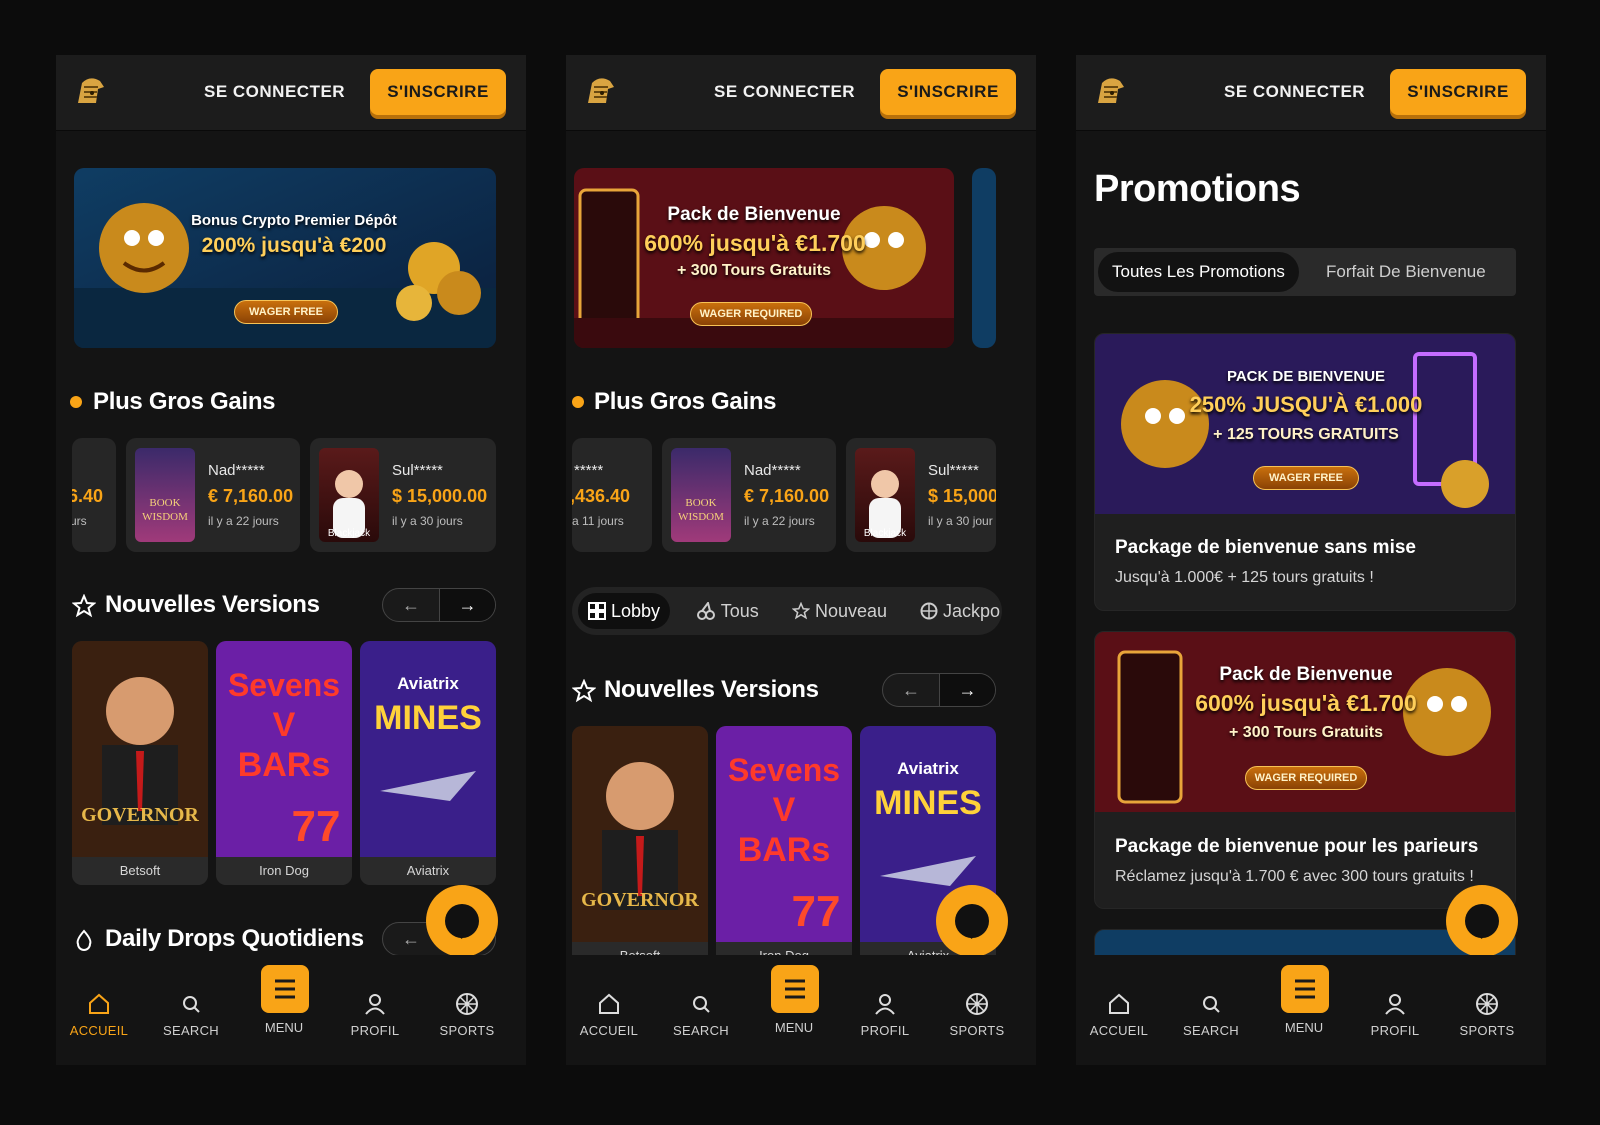 The width and height of the screenshot is (1600, 1125). I want to click on section-title-new-releases: Nouvelles Versions, so click(212, 604).